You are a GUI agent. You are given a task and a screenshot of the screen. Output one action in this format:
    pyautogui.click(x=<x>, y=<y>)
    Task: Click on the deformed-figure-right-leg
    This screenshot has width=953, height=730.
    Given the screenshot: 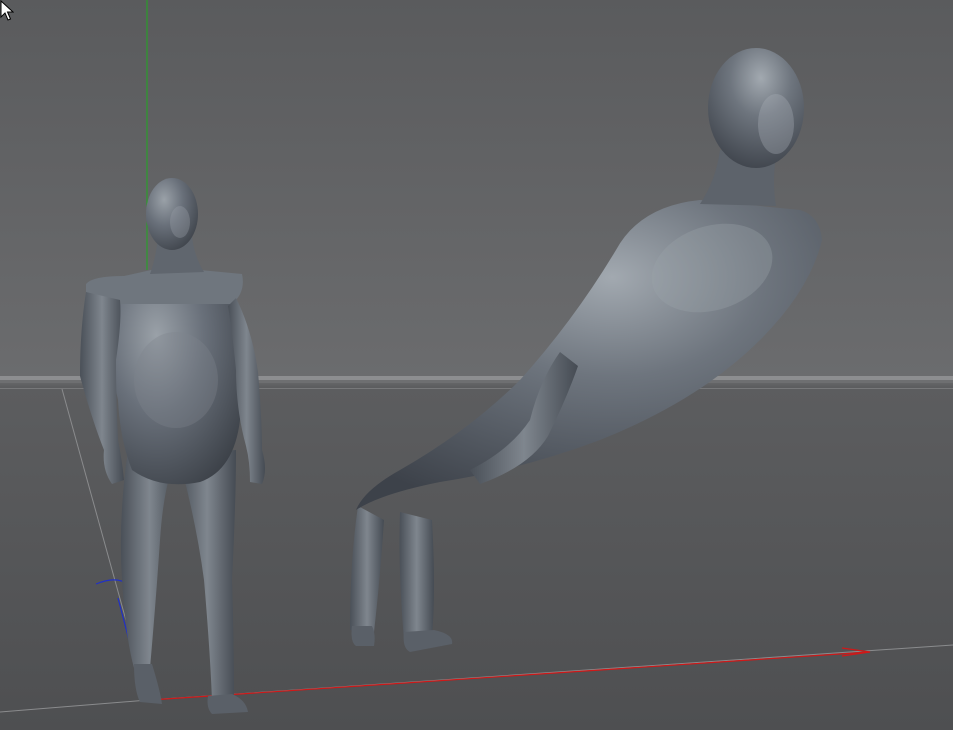 What is the action you would take?
    pyautogui.click(x=416, y=576)
    